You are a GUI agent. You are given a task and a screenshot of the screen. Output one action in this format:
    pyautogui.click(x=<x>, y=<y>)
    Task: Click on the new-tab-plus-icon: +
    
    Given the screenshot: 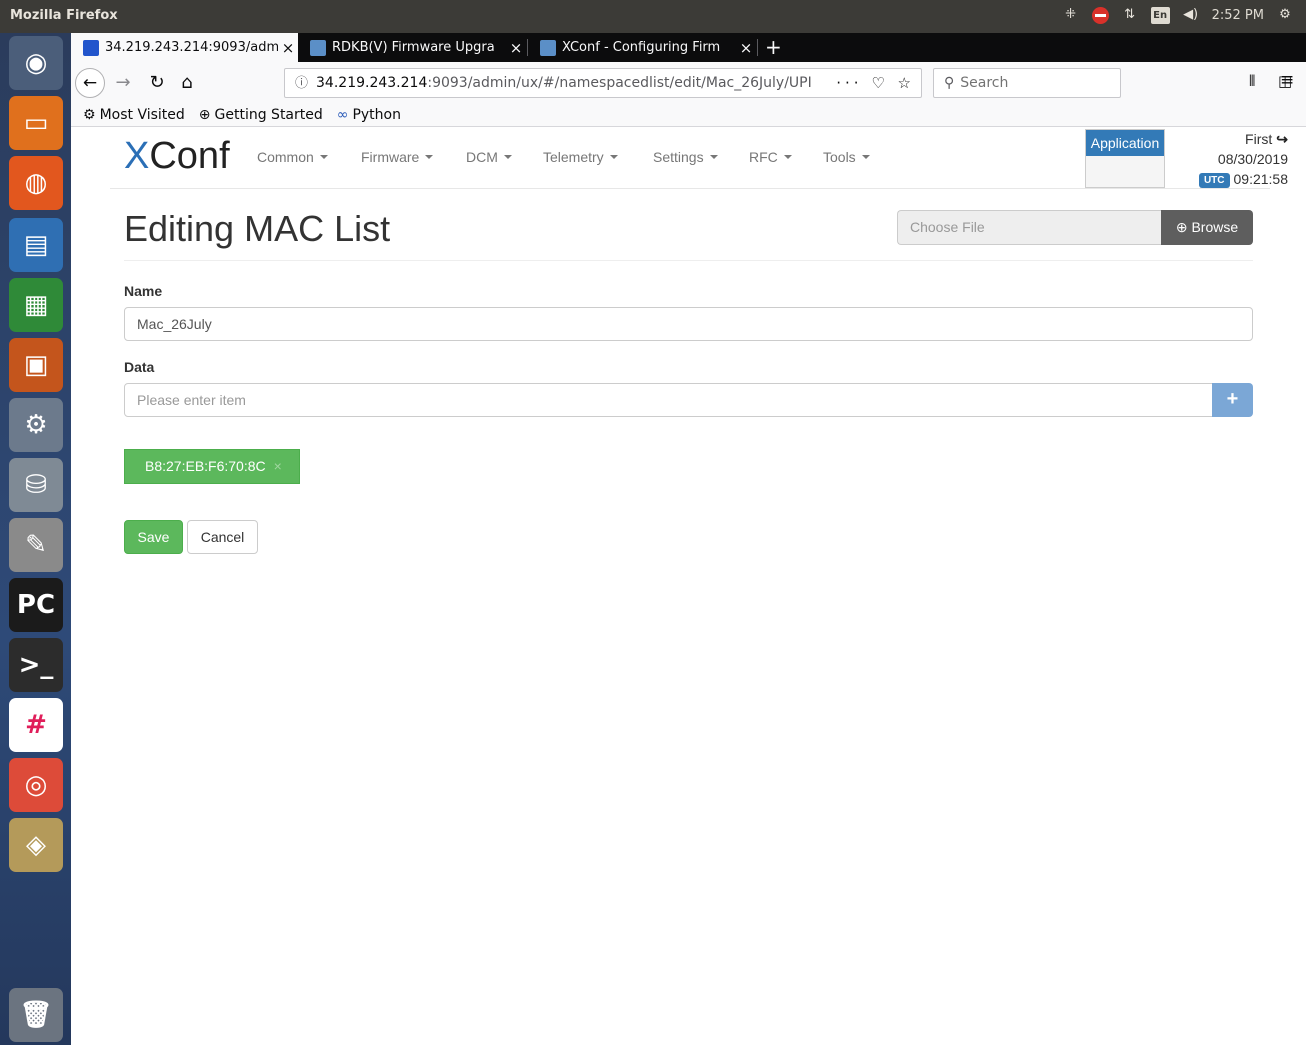 What is the action you would take?
    pyautogui.click(x=773, y=47)
    